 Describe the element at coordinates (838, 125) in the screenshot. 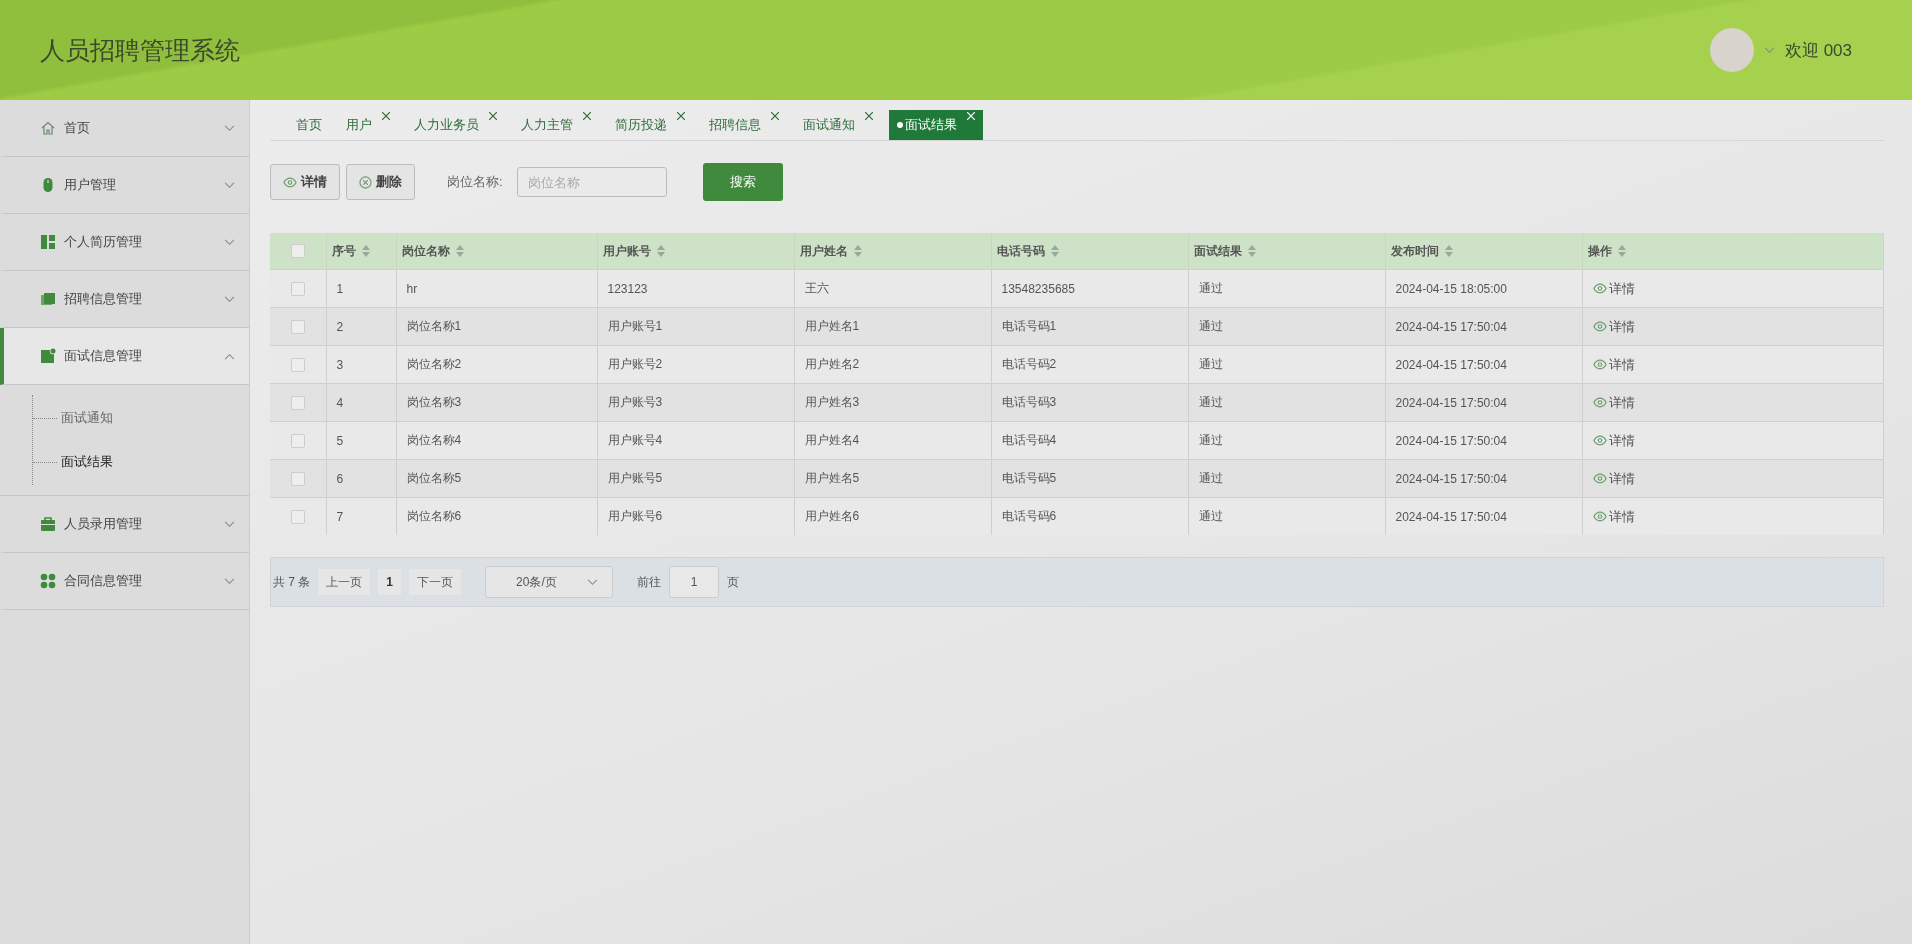

I see `tab: 面试通知` at that location.